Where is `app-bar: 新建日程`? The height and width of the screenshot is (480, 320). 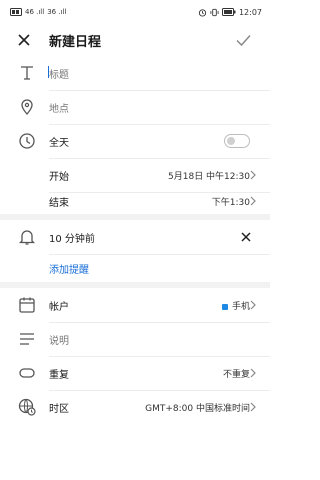 app-bar: 新建日程 is located at coordinates (135, 40).